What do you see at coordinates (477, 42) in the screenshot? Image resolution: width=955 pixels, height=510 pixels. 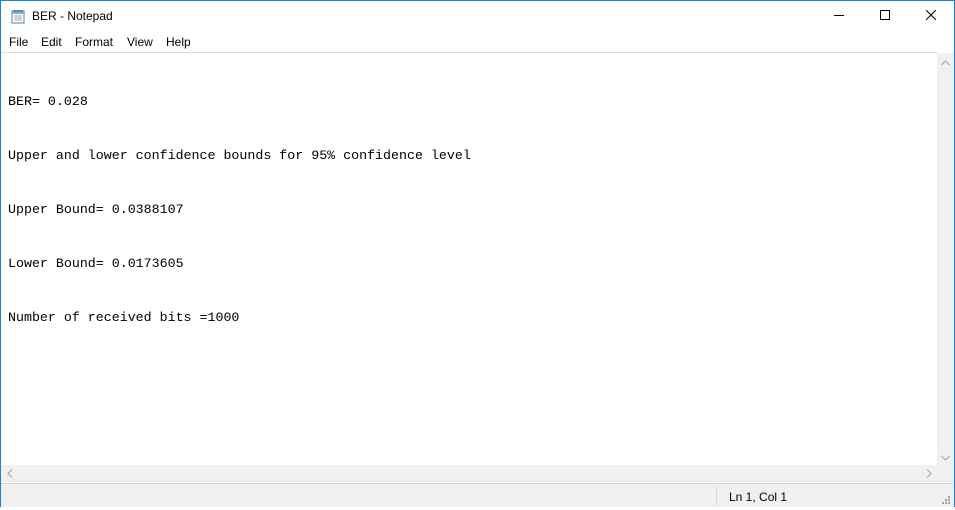 I see `menu-bar: File Edit Format View Help` at bounding box center [477, 42].